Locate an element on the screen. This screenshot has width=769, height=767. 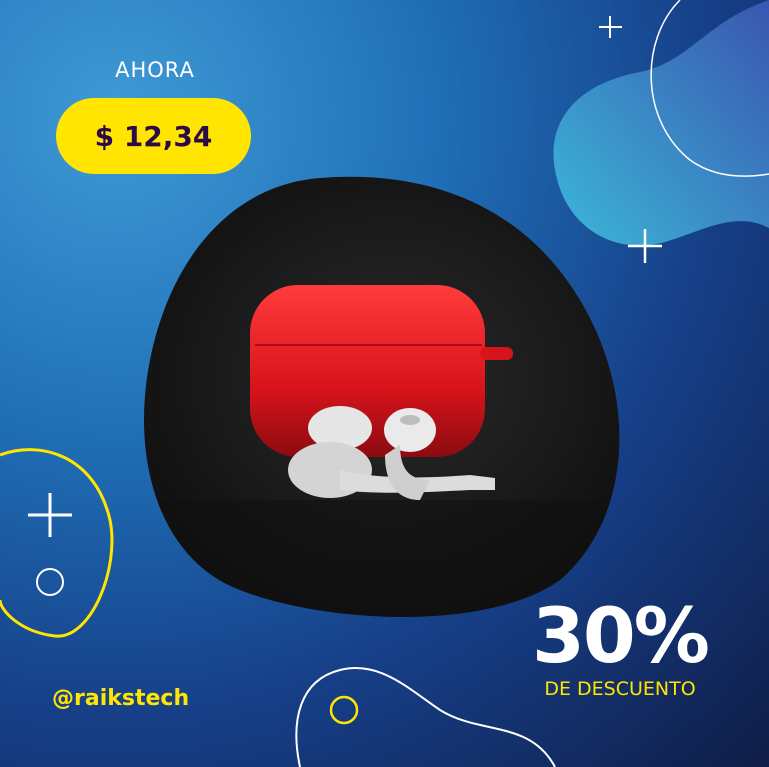
price-badge: $ 12,34 is located at coordinates (153, 136).